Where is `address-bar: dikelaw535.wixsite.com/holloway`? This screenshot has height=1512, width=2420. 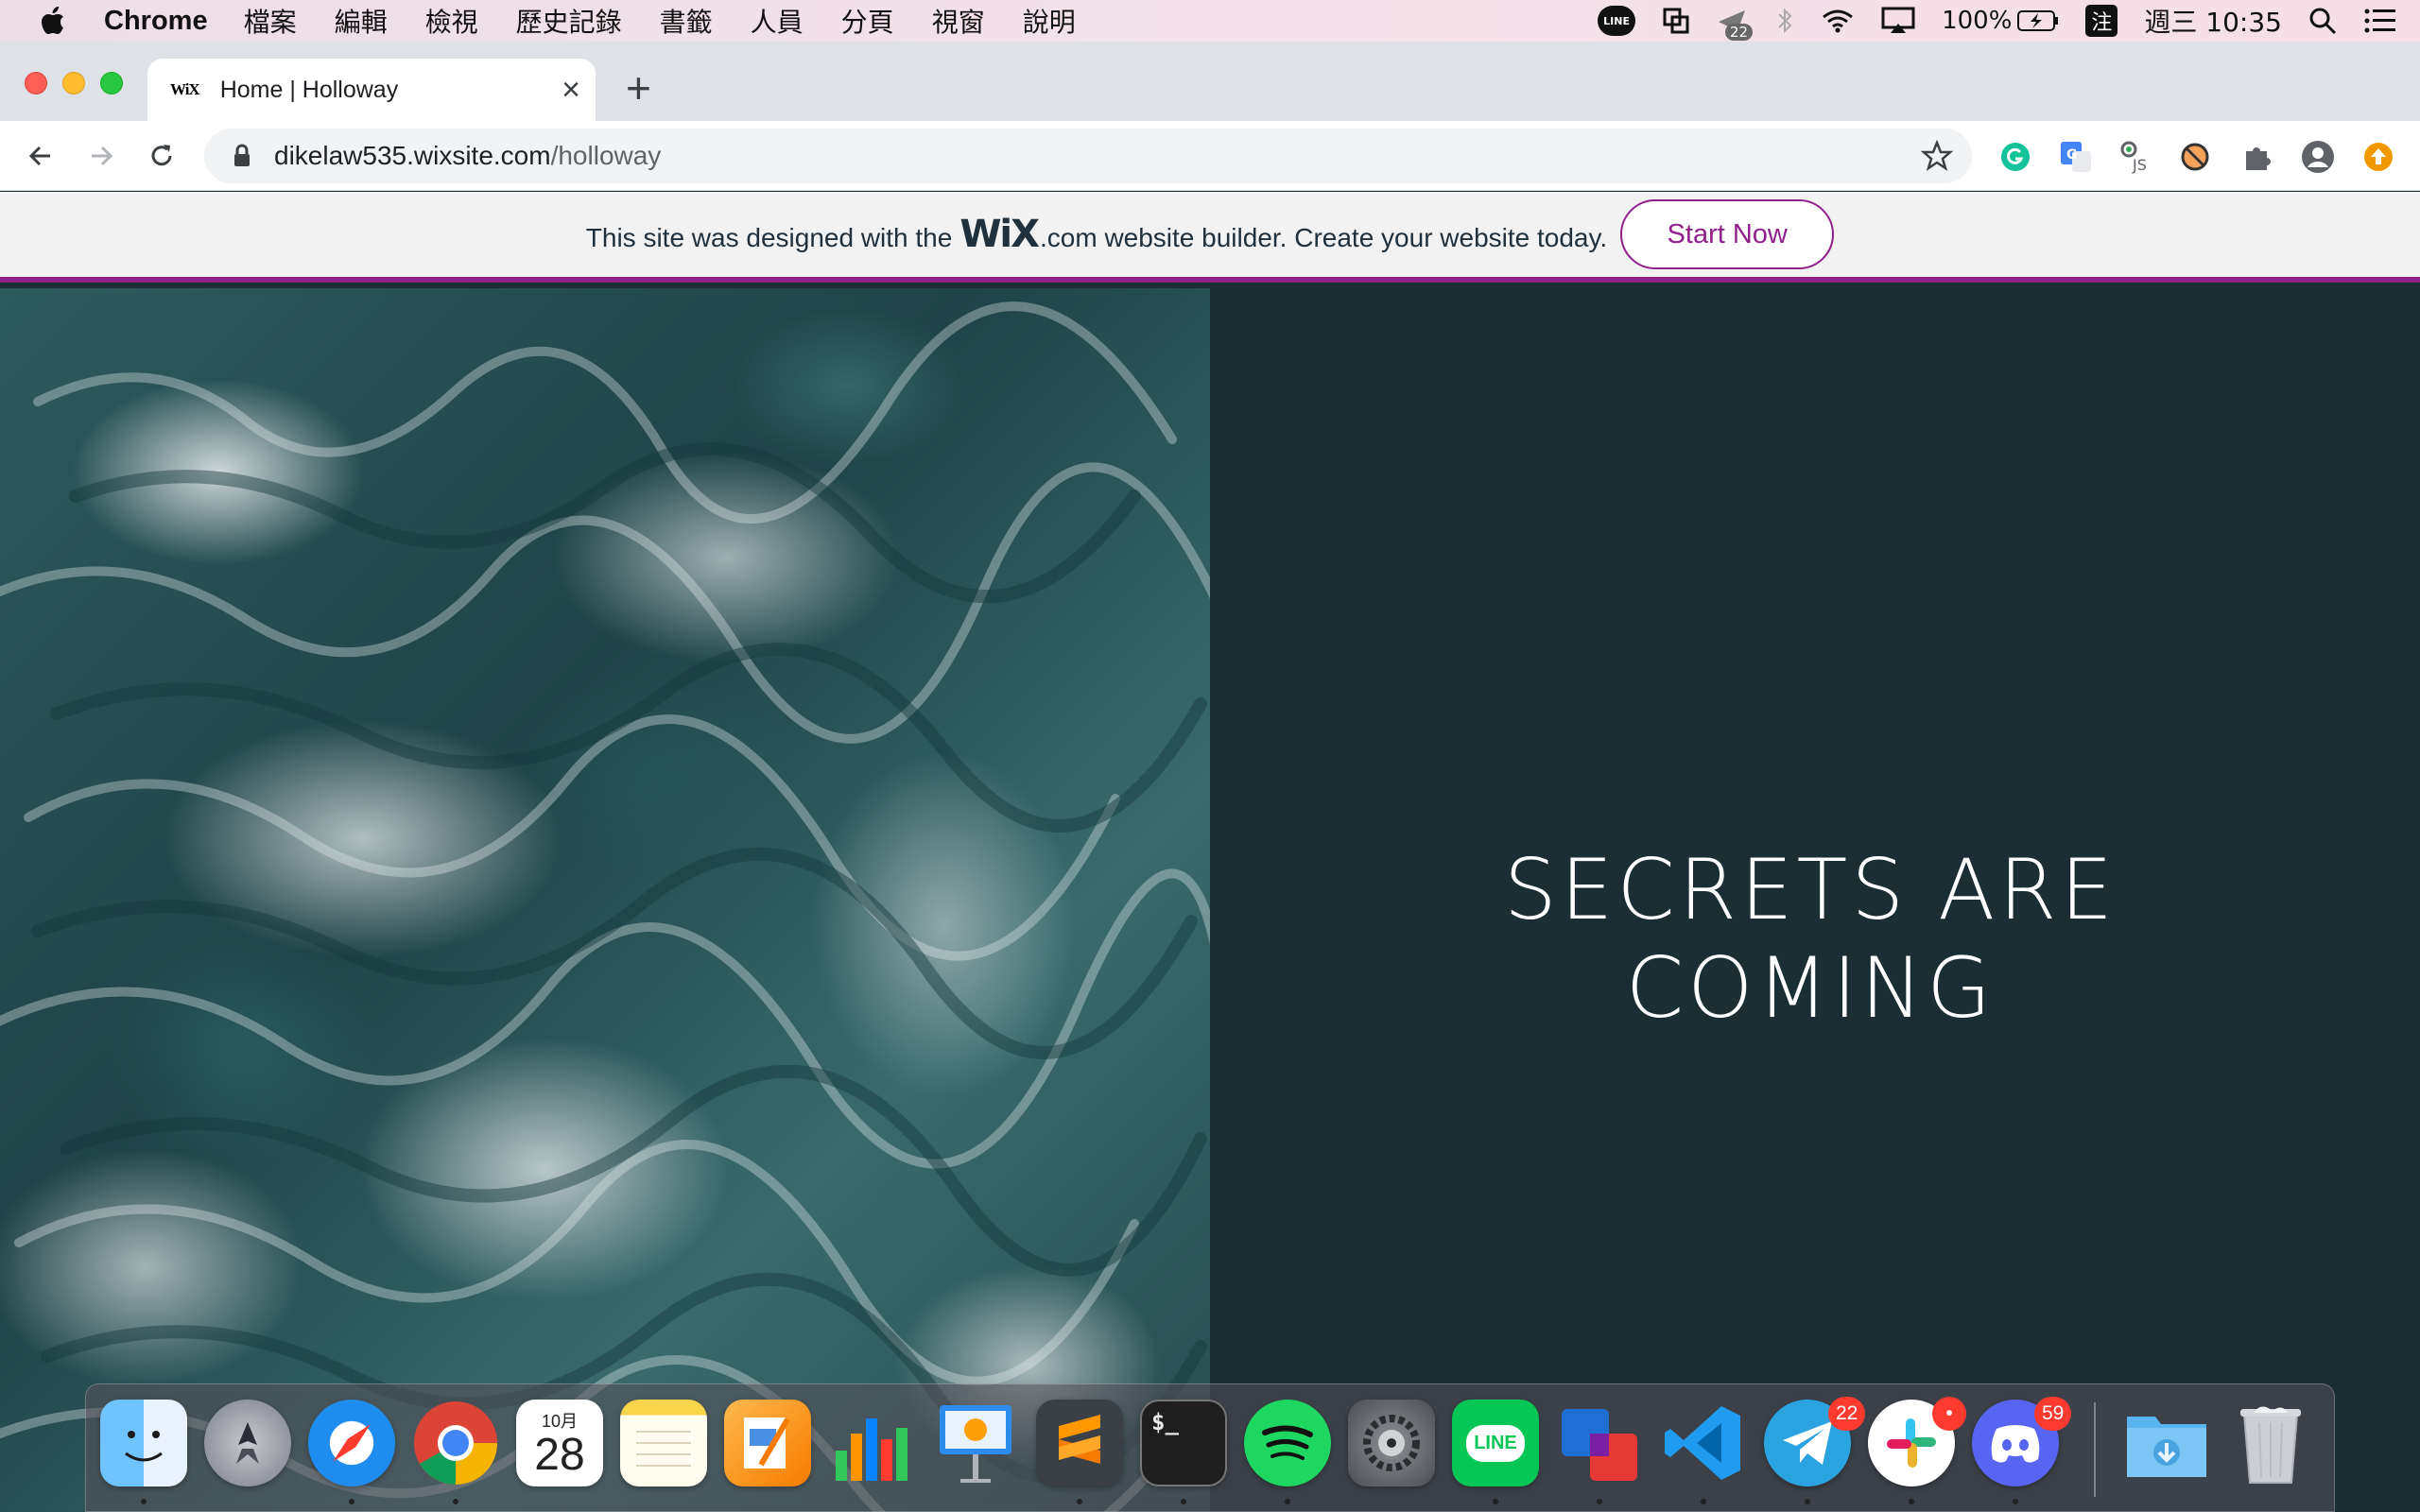
address-bar: dikelaw535.wixsite.com/holloway is located at coordinates (1088, 156).